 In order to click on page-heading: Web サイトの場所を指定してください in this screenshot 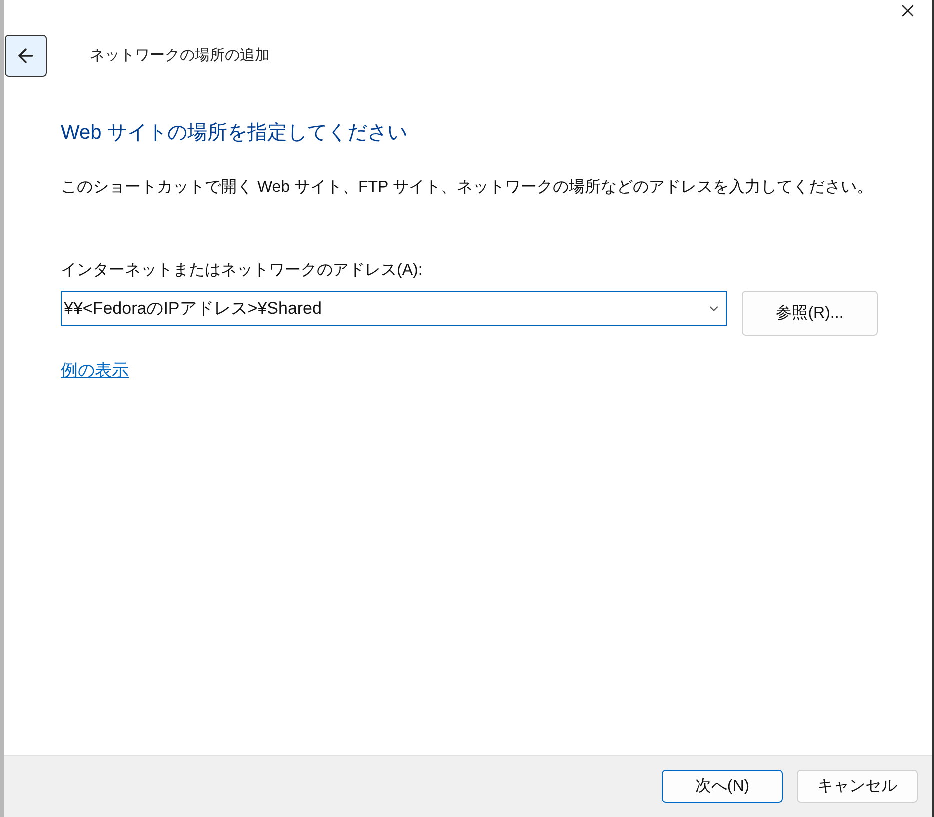, I will do `click(234, 133)`.